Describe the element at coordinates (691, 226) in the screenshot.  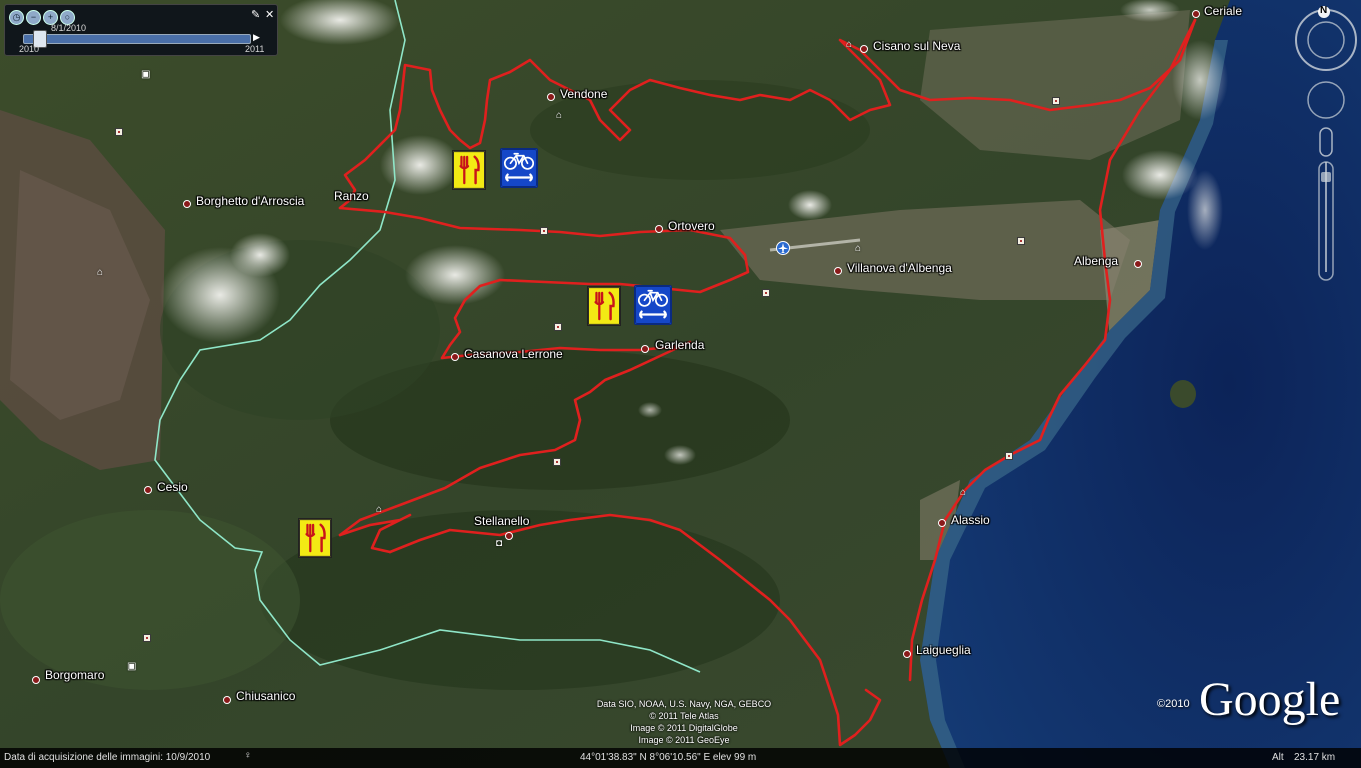
I see `place-label-ortovero: Ortovero` at that location.